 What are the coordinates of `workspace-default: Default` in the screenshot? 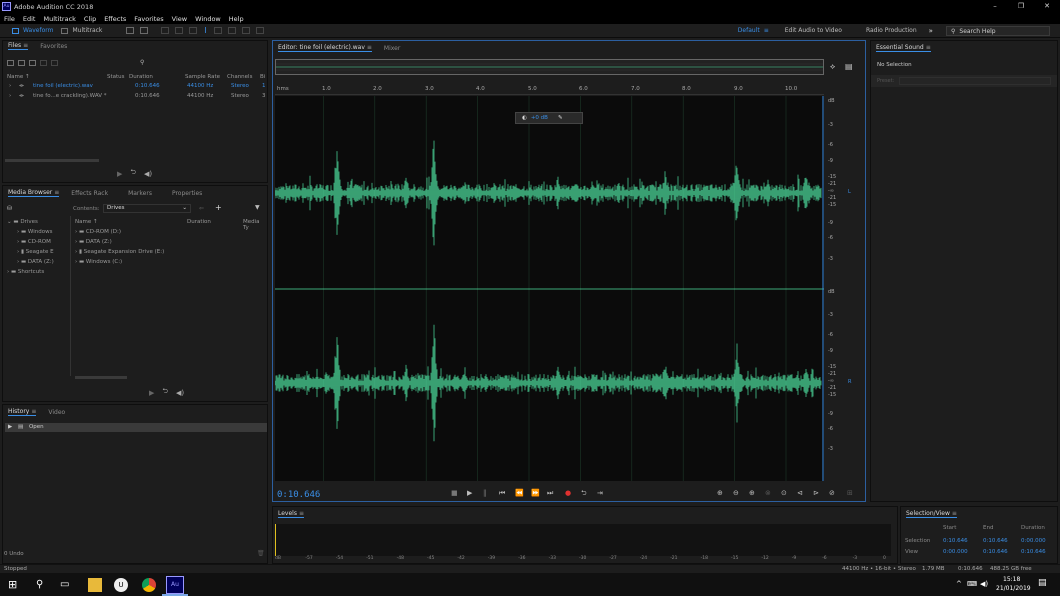 It's located at (749, 30).